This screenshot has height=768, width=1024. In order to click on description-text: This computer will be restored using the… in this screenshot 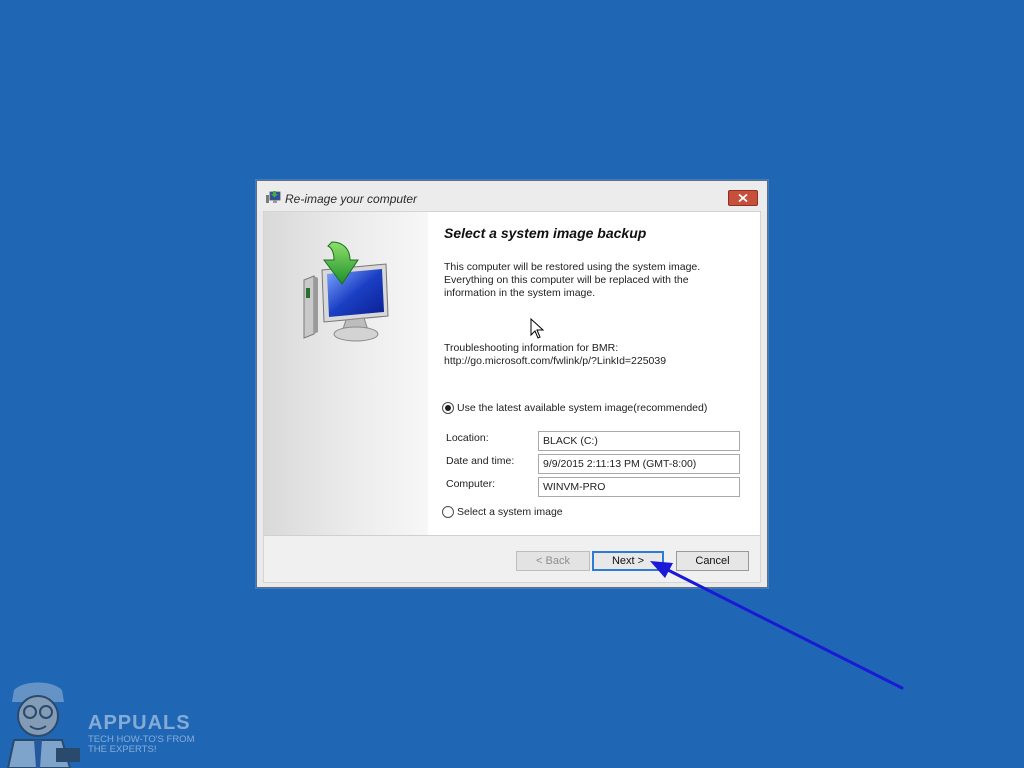, I will do `click(572, 281)`.